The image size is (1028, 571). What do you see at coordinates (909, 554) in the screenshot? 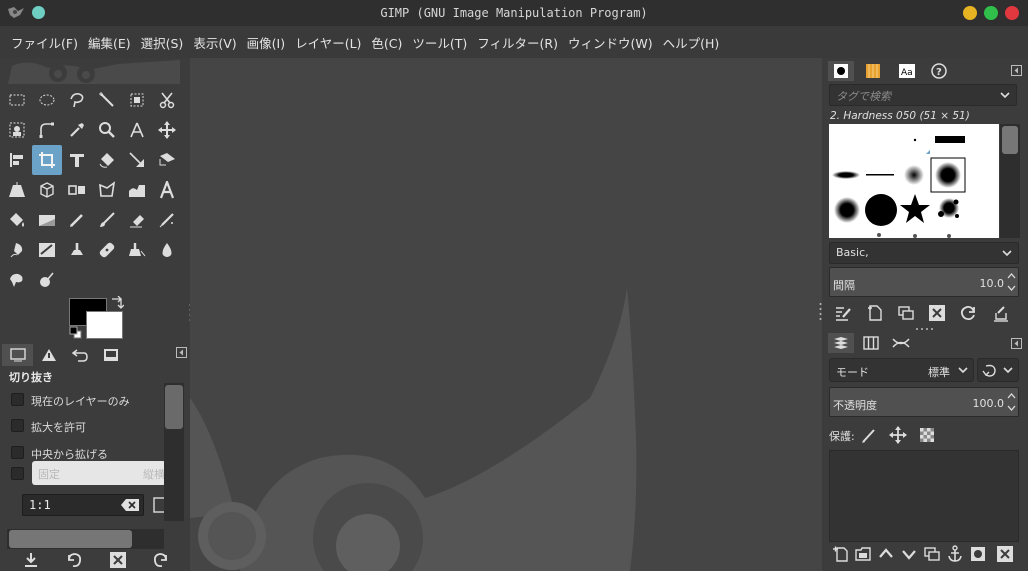
I see `lower-layer-icon` at bounding box center [909, 554].